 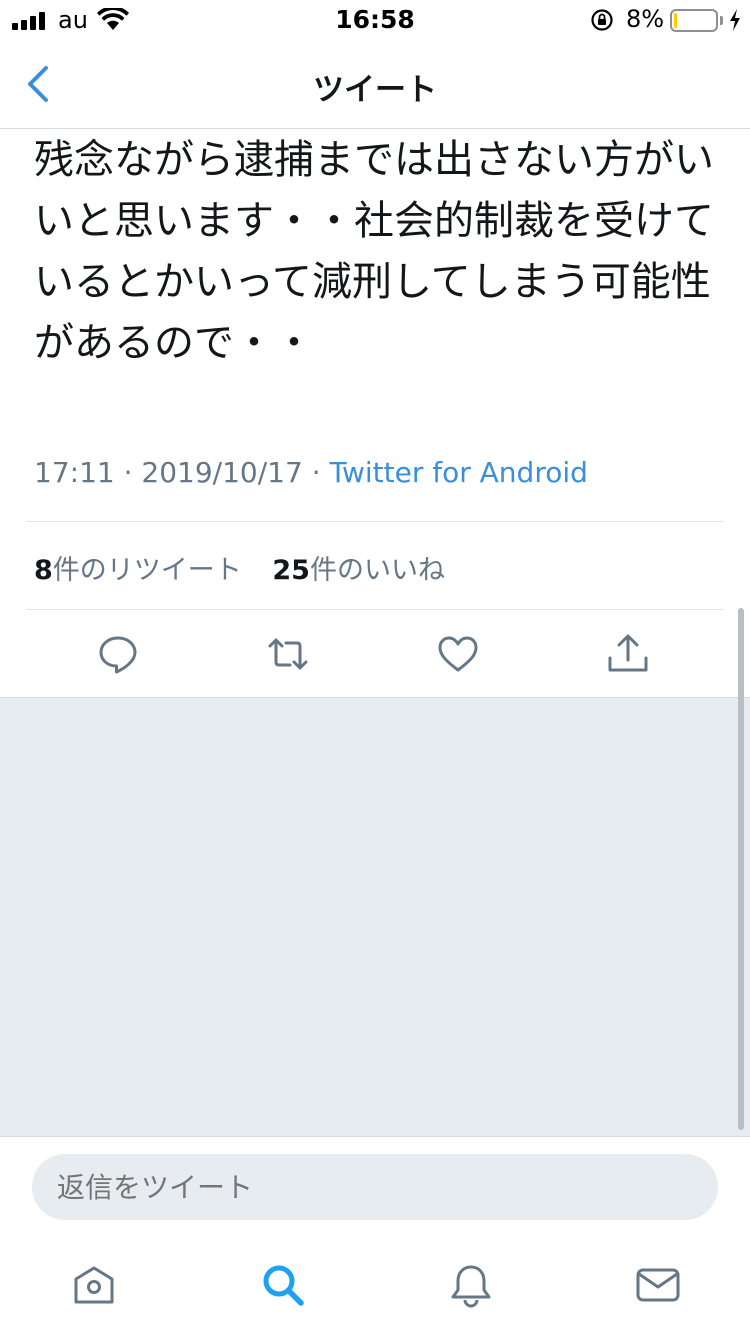 What do you see at coordinates (602, 20) in the screenshot?
I see `rotation-lock-icon` at bounding box center [602, 20].